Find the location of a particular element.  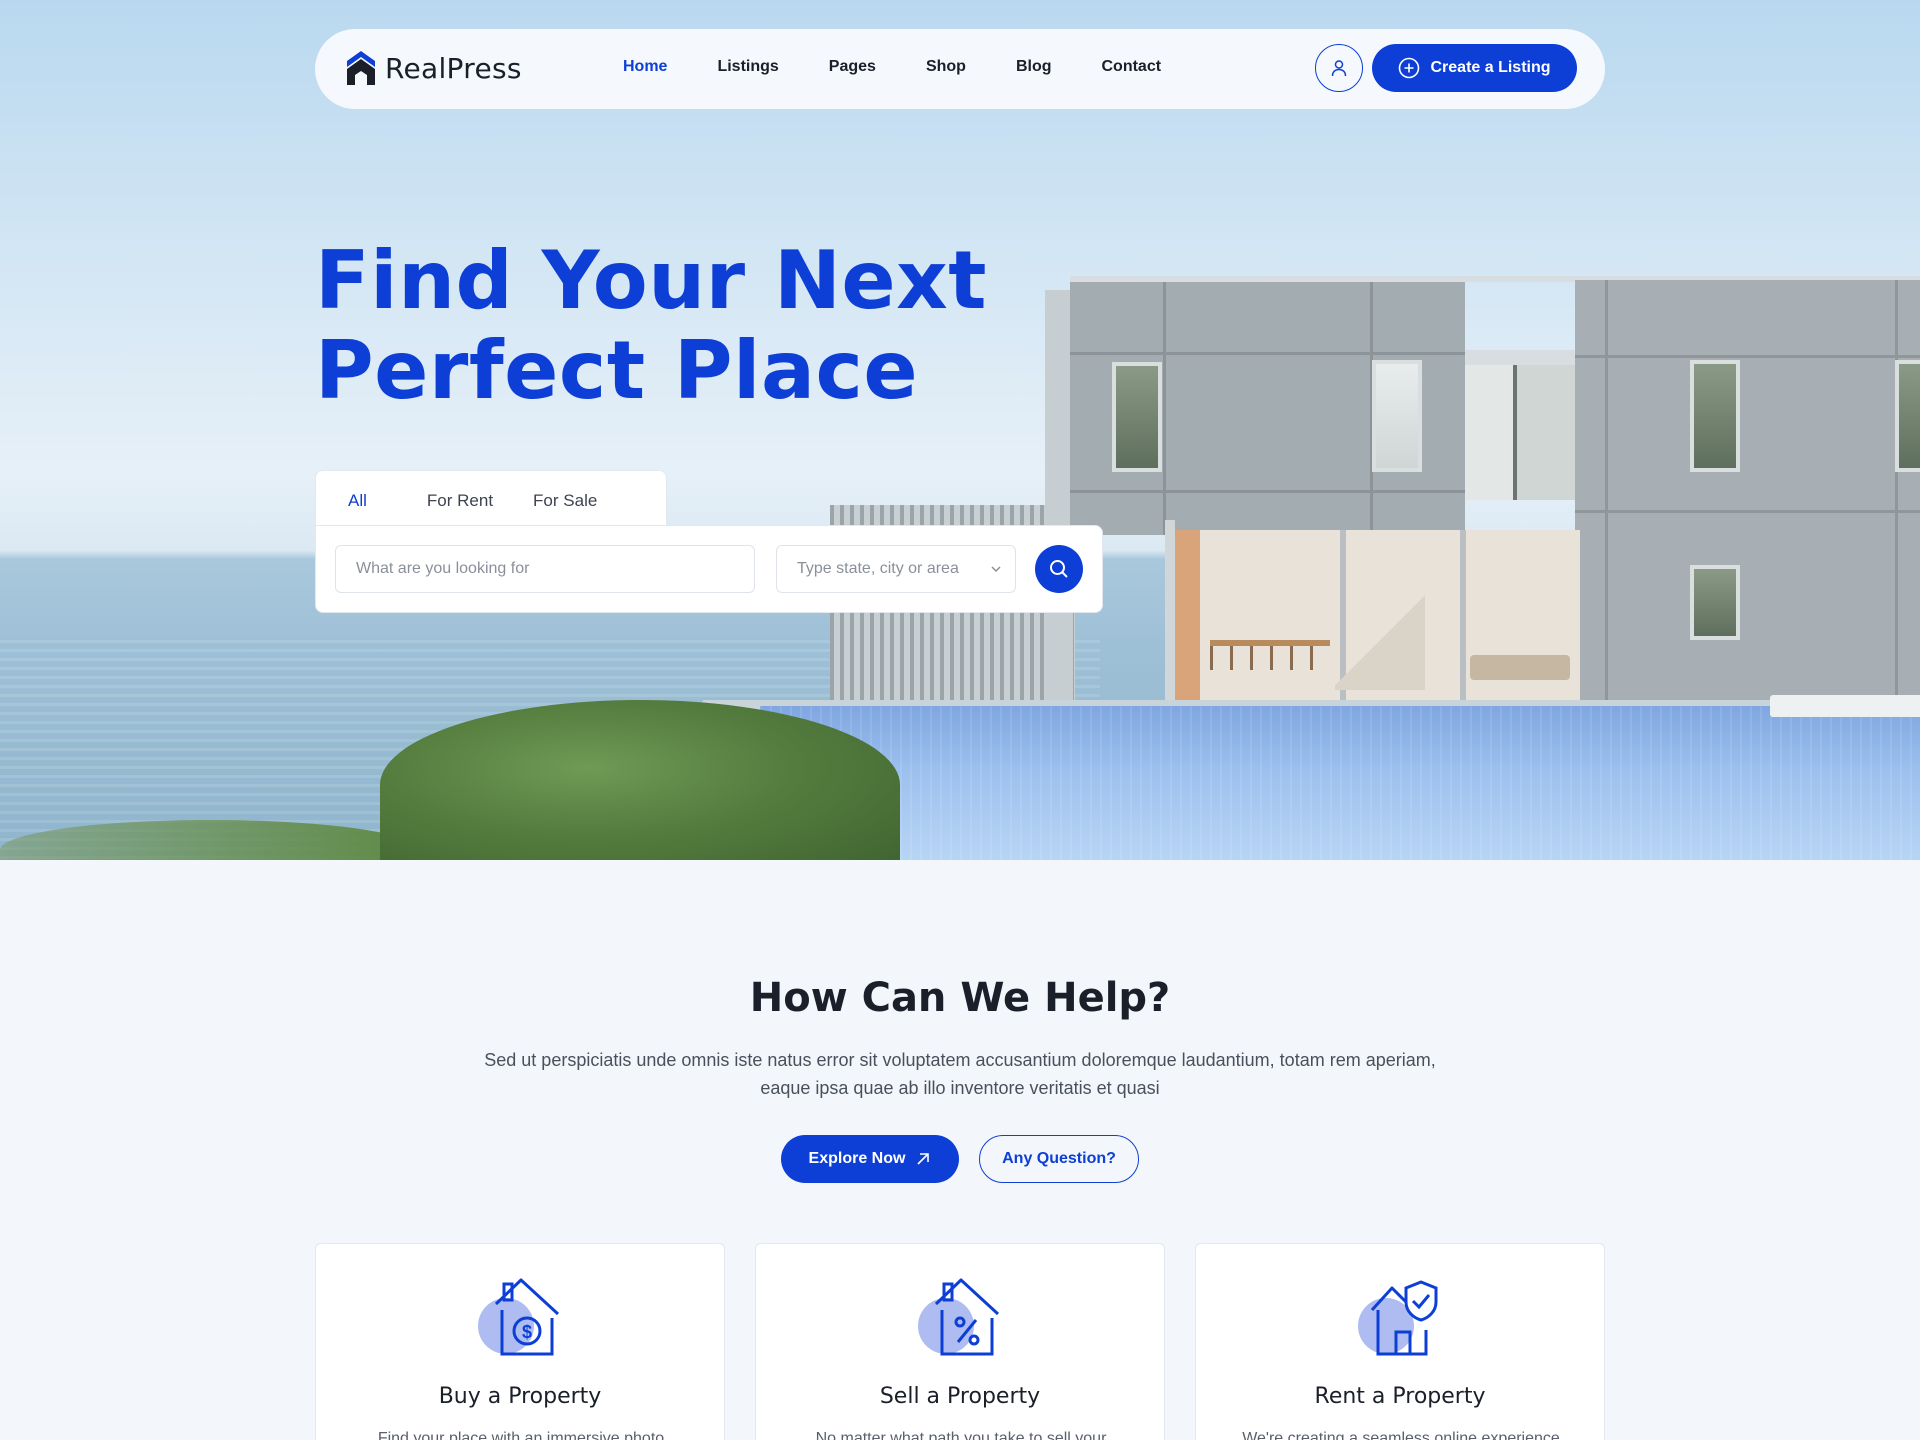

brand-logo: RealPress is located at coordinates (433, 68).